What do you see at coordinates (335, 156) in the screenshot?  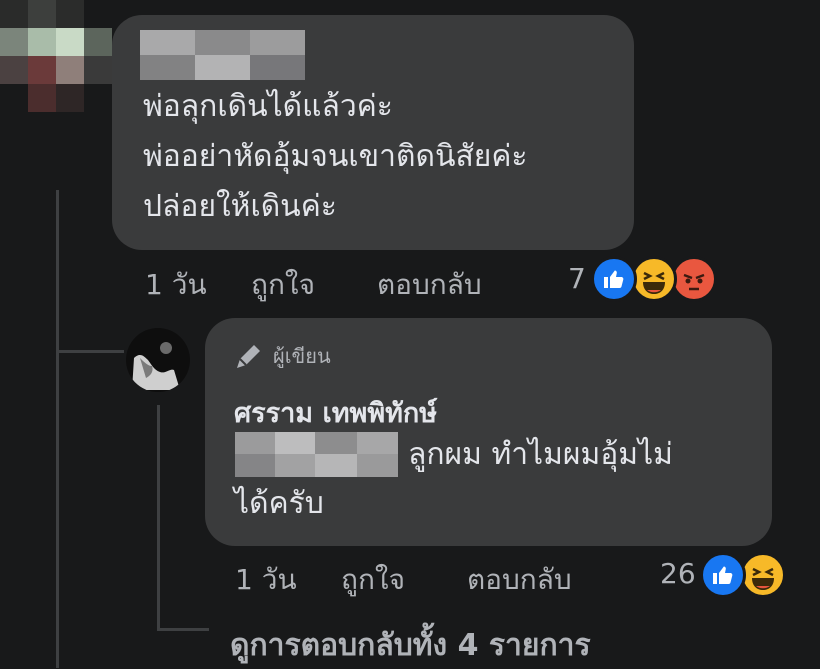 I see `comment-line-2: พ่ออย่าหัดอุ้มจนเขาติดนิสัยค่ะ` at bounding box center [335, 156].